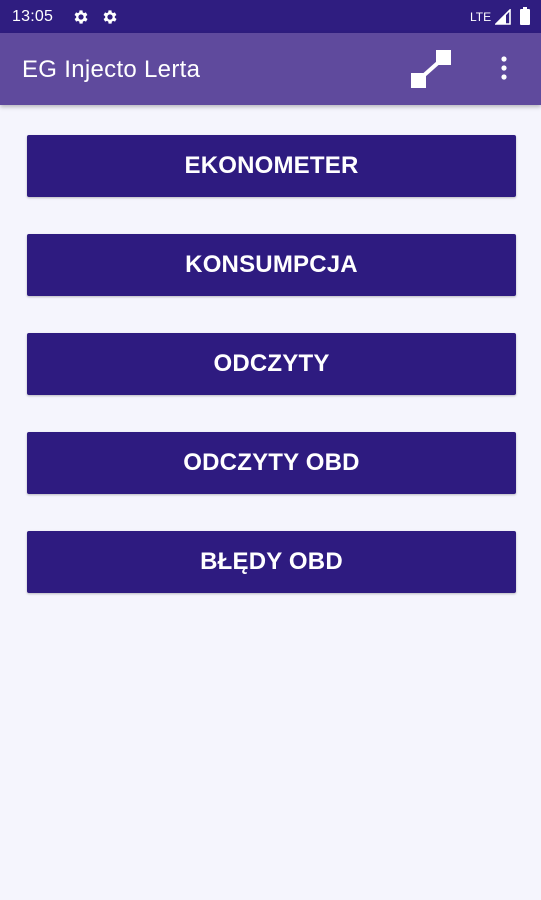 The image size is (541, 900). Describe the element at coordinates (431, 69) in the screenshot. I see `connect-icon` at that location.